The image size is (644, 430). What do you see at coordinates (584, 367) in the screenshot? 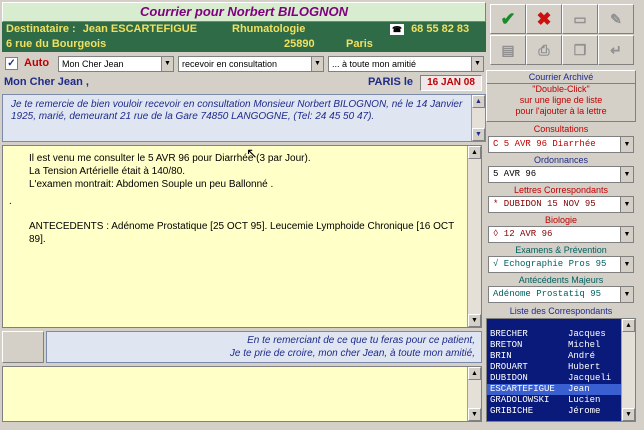
I see `correspondant-first-name: Hubert` at bounding box center [584, 367].